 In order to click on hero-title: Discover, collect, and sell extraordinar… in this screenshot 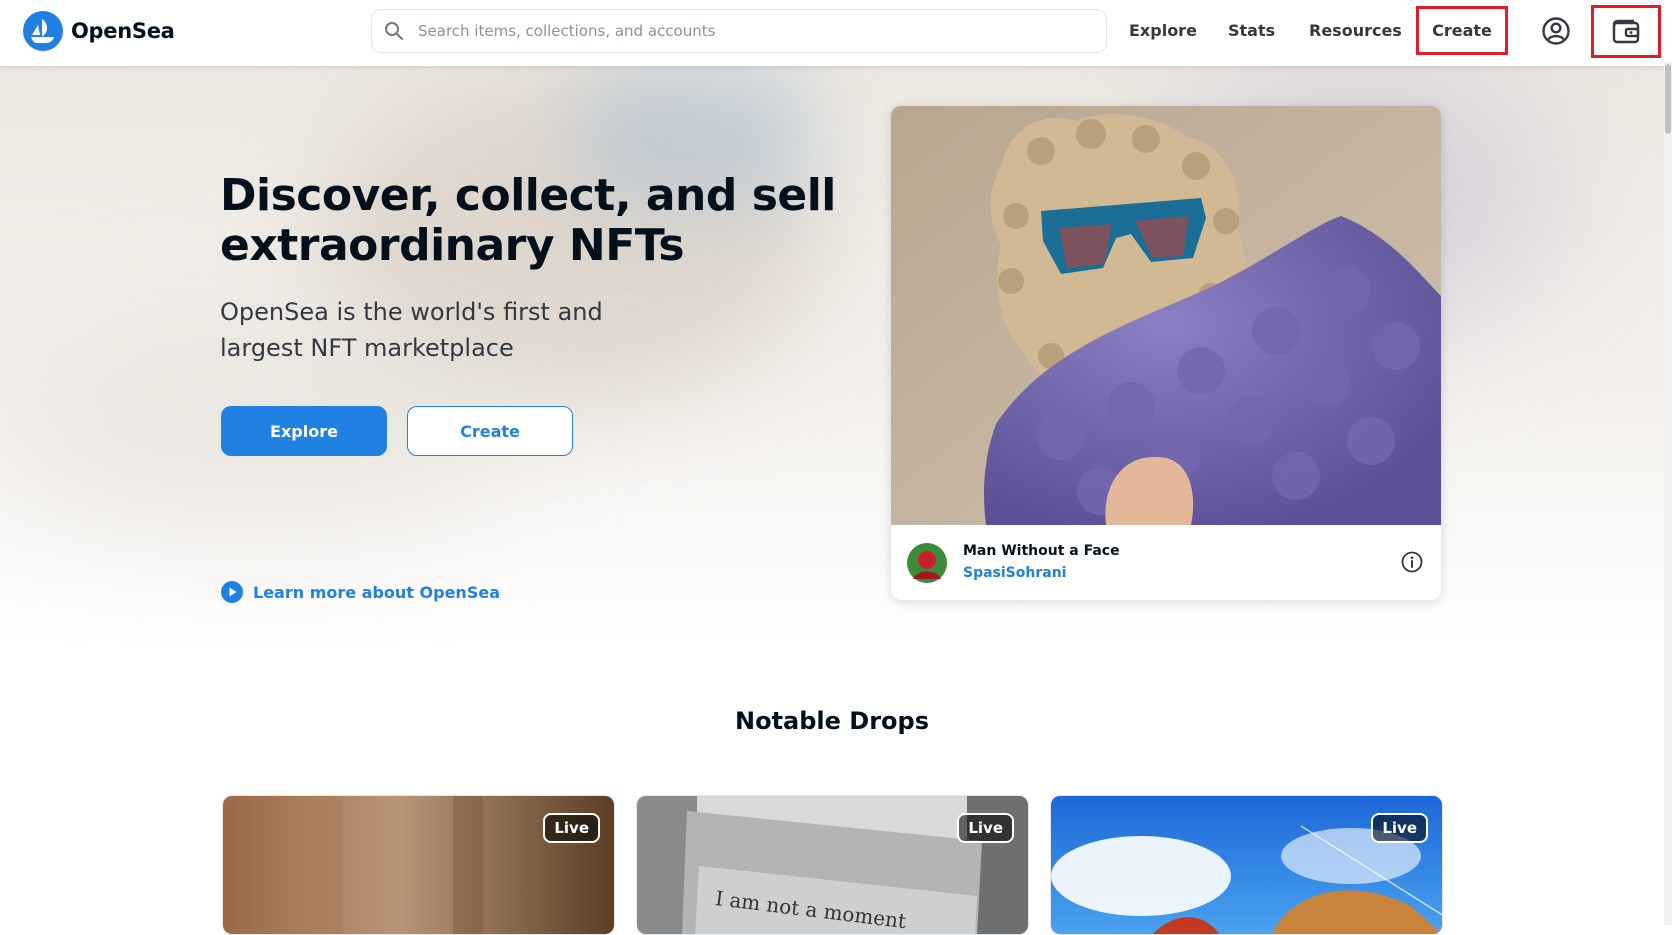, I will do `click(528, 220)`.